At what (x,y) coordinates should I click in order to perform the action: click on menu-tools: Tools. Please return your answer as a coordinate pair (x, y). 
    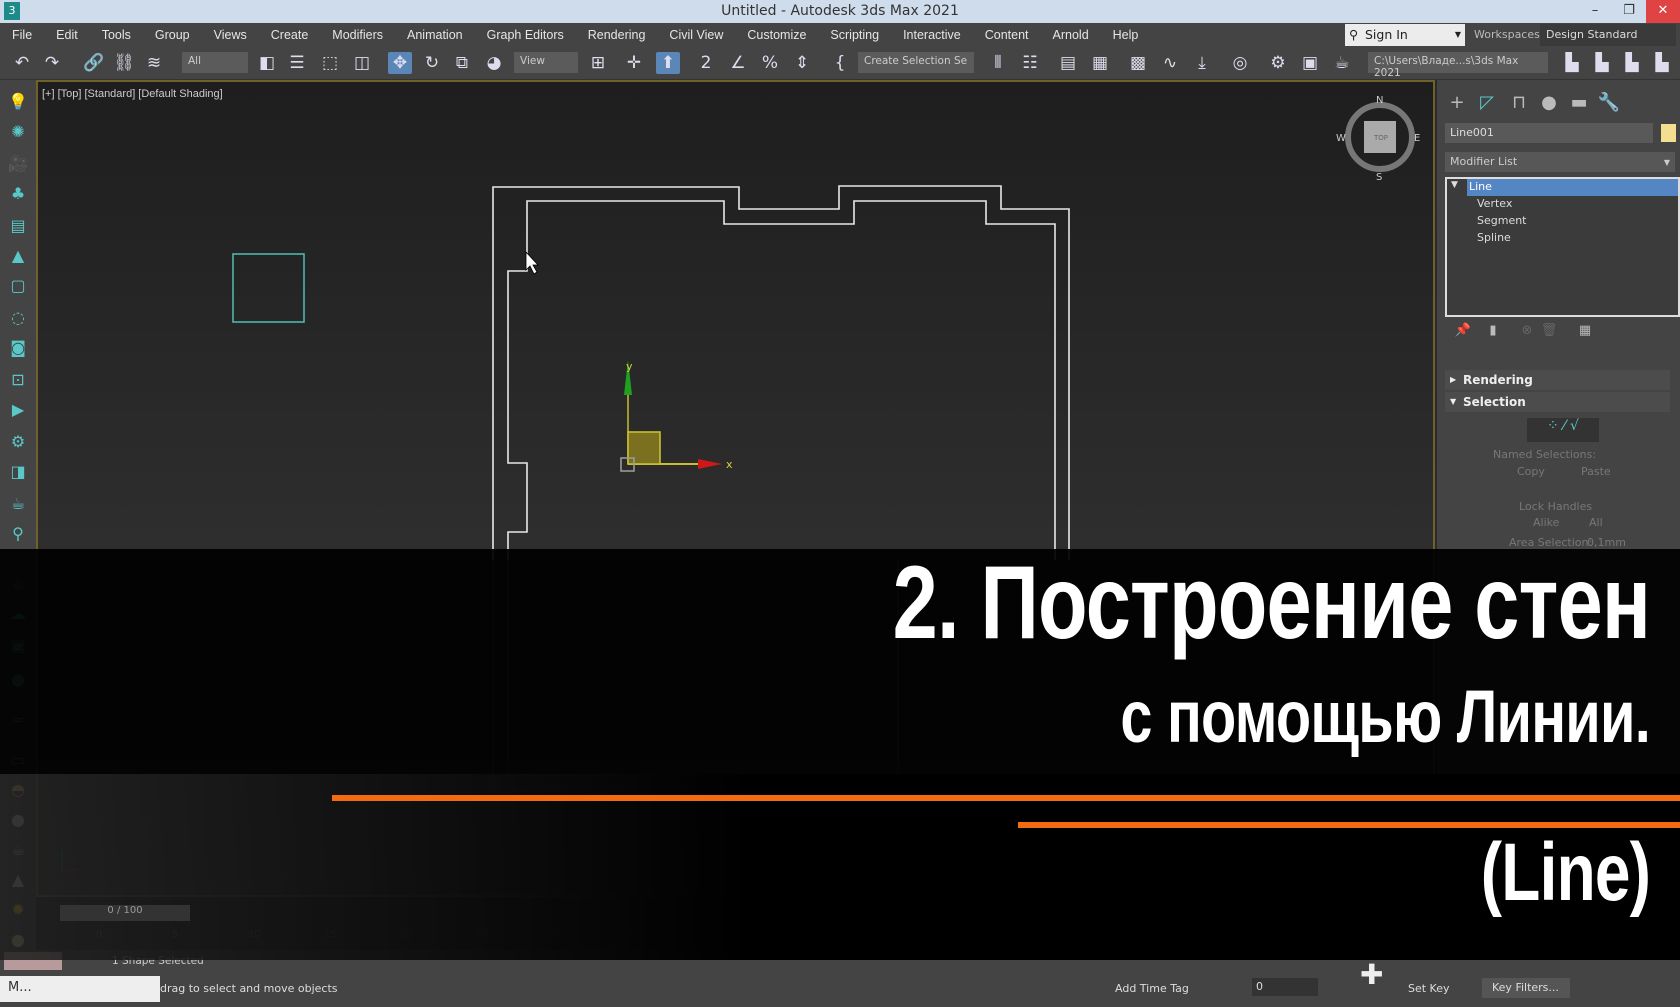
    Looking at the image, I should click on (116, 35).